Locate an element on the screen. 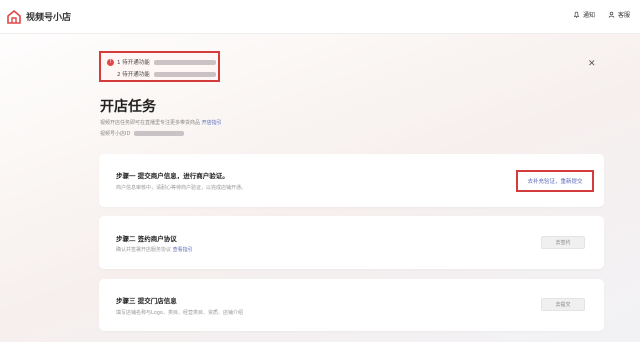  notice-row-2-label: 2 待开通功能 is located at coordinates (133, 75).